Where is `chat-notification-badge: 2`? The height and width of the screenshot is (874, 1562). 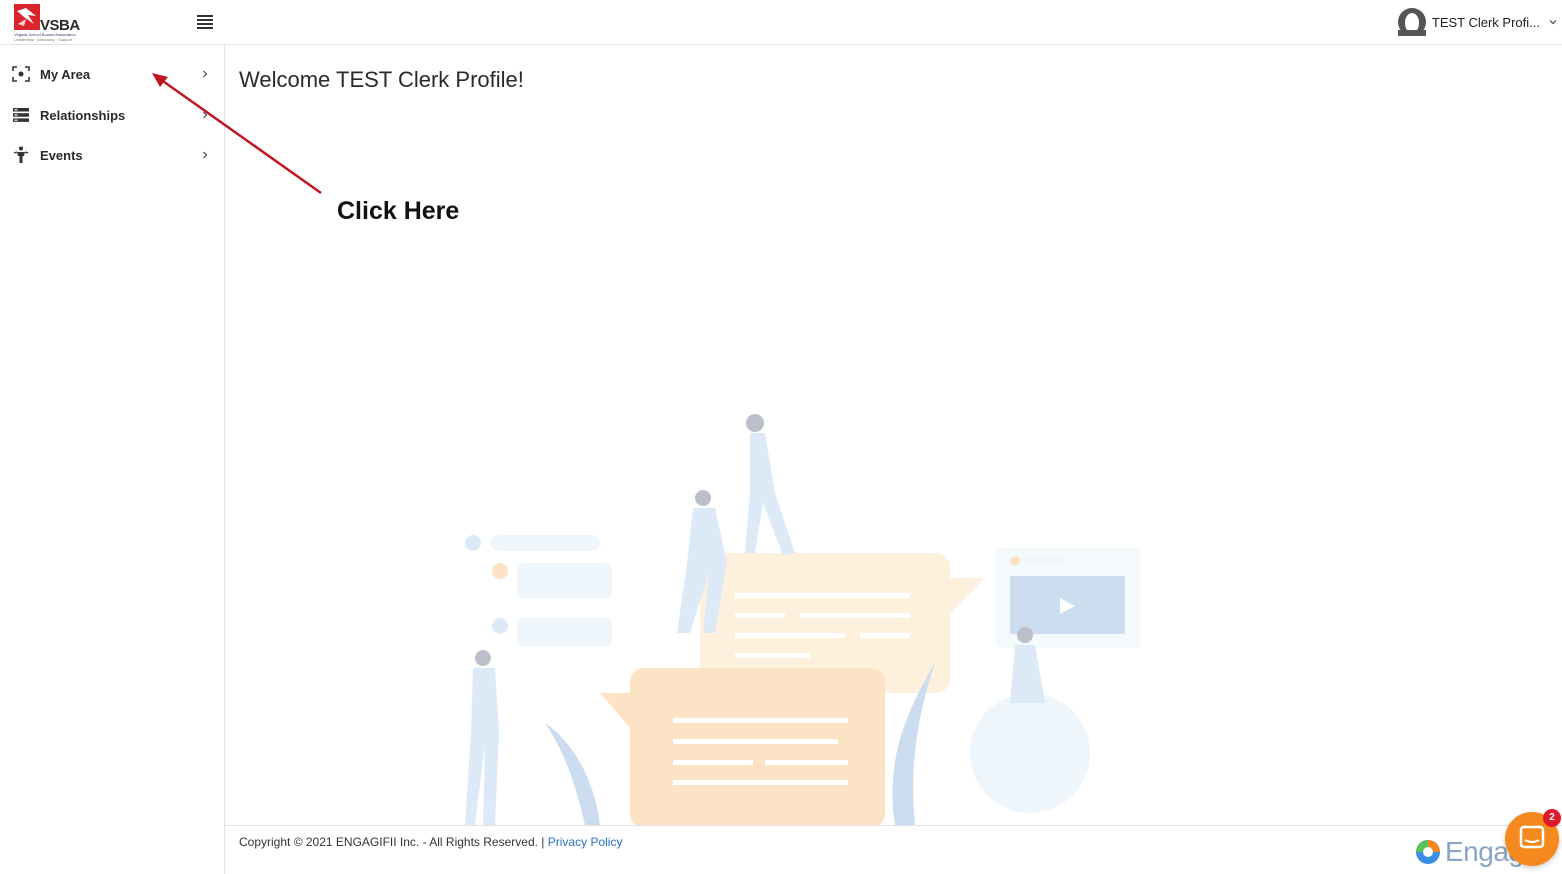 chat-notification-badge: 2 is located at coordinates (1552, 818).